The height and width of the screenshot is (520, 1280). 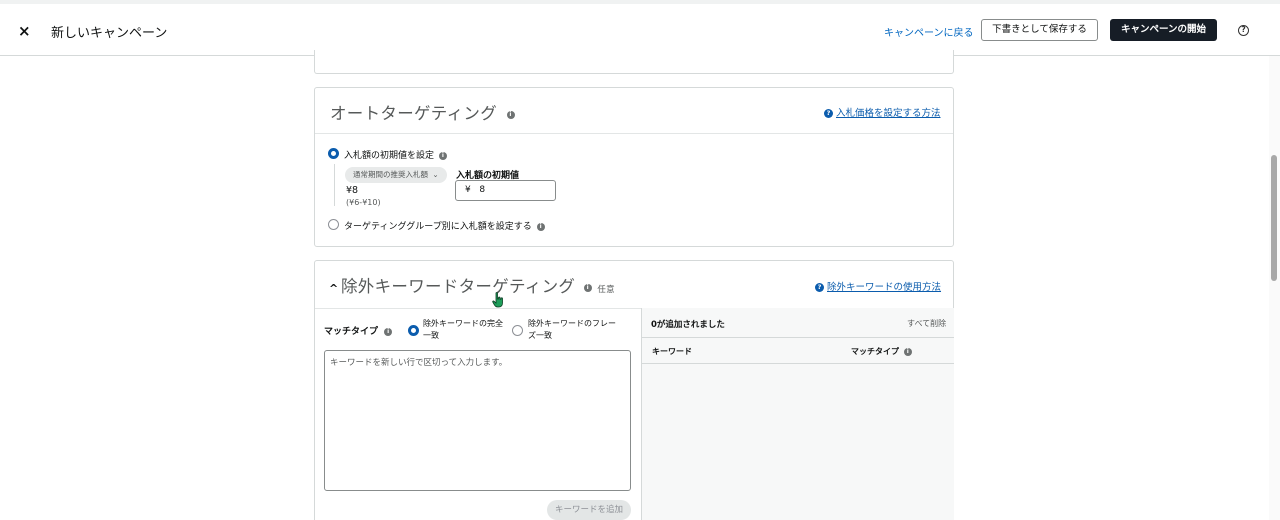 I want to click on chevron-down-icon: ⌄, so click(x=435, y=174).